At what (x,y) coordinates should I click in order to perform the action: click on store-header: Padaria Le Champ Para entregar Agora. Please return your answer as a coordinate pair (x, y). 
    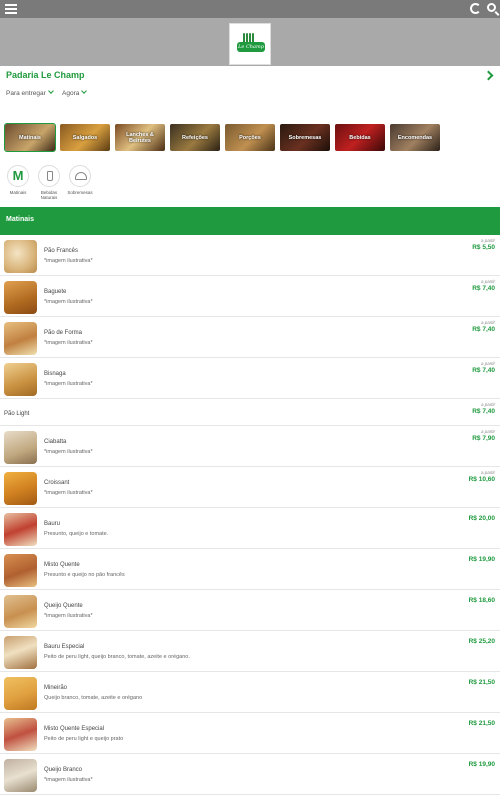
    Looking at the image, I should click on (250, 86).